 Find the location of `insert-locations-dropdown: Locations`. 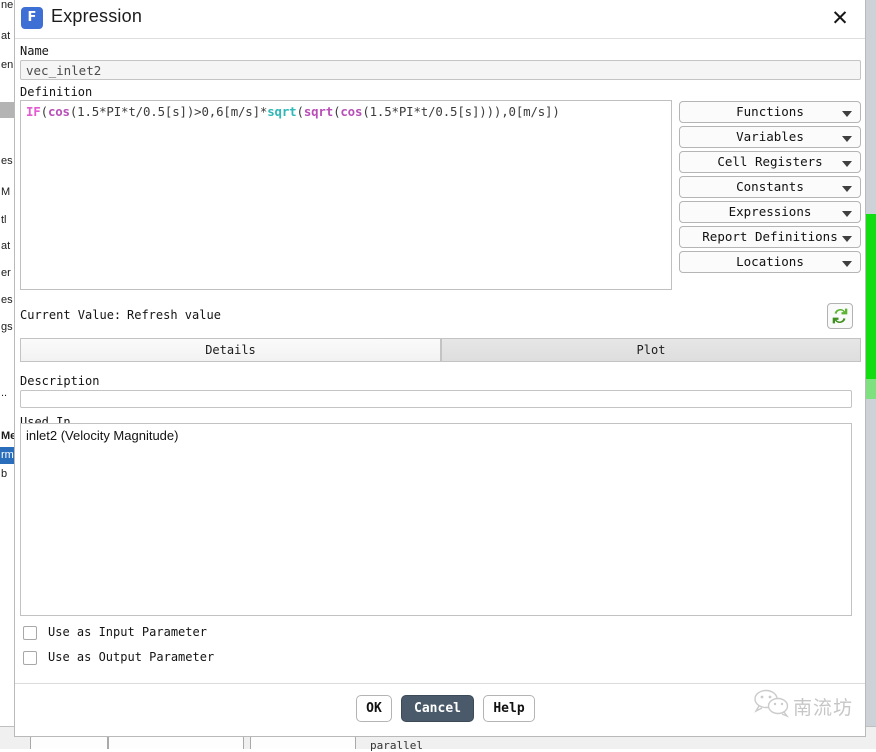

insert-locations-dropdown: Locations is located at coordinates (770, 262).